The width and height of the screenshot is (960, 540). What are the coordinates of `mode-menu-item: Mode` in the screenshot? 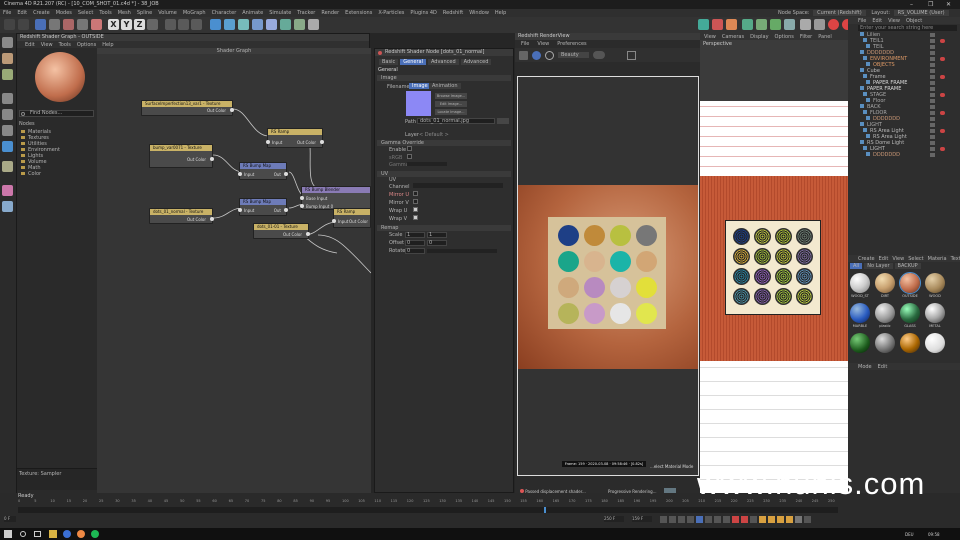 It's located at (865, 367).